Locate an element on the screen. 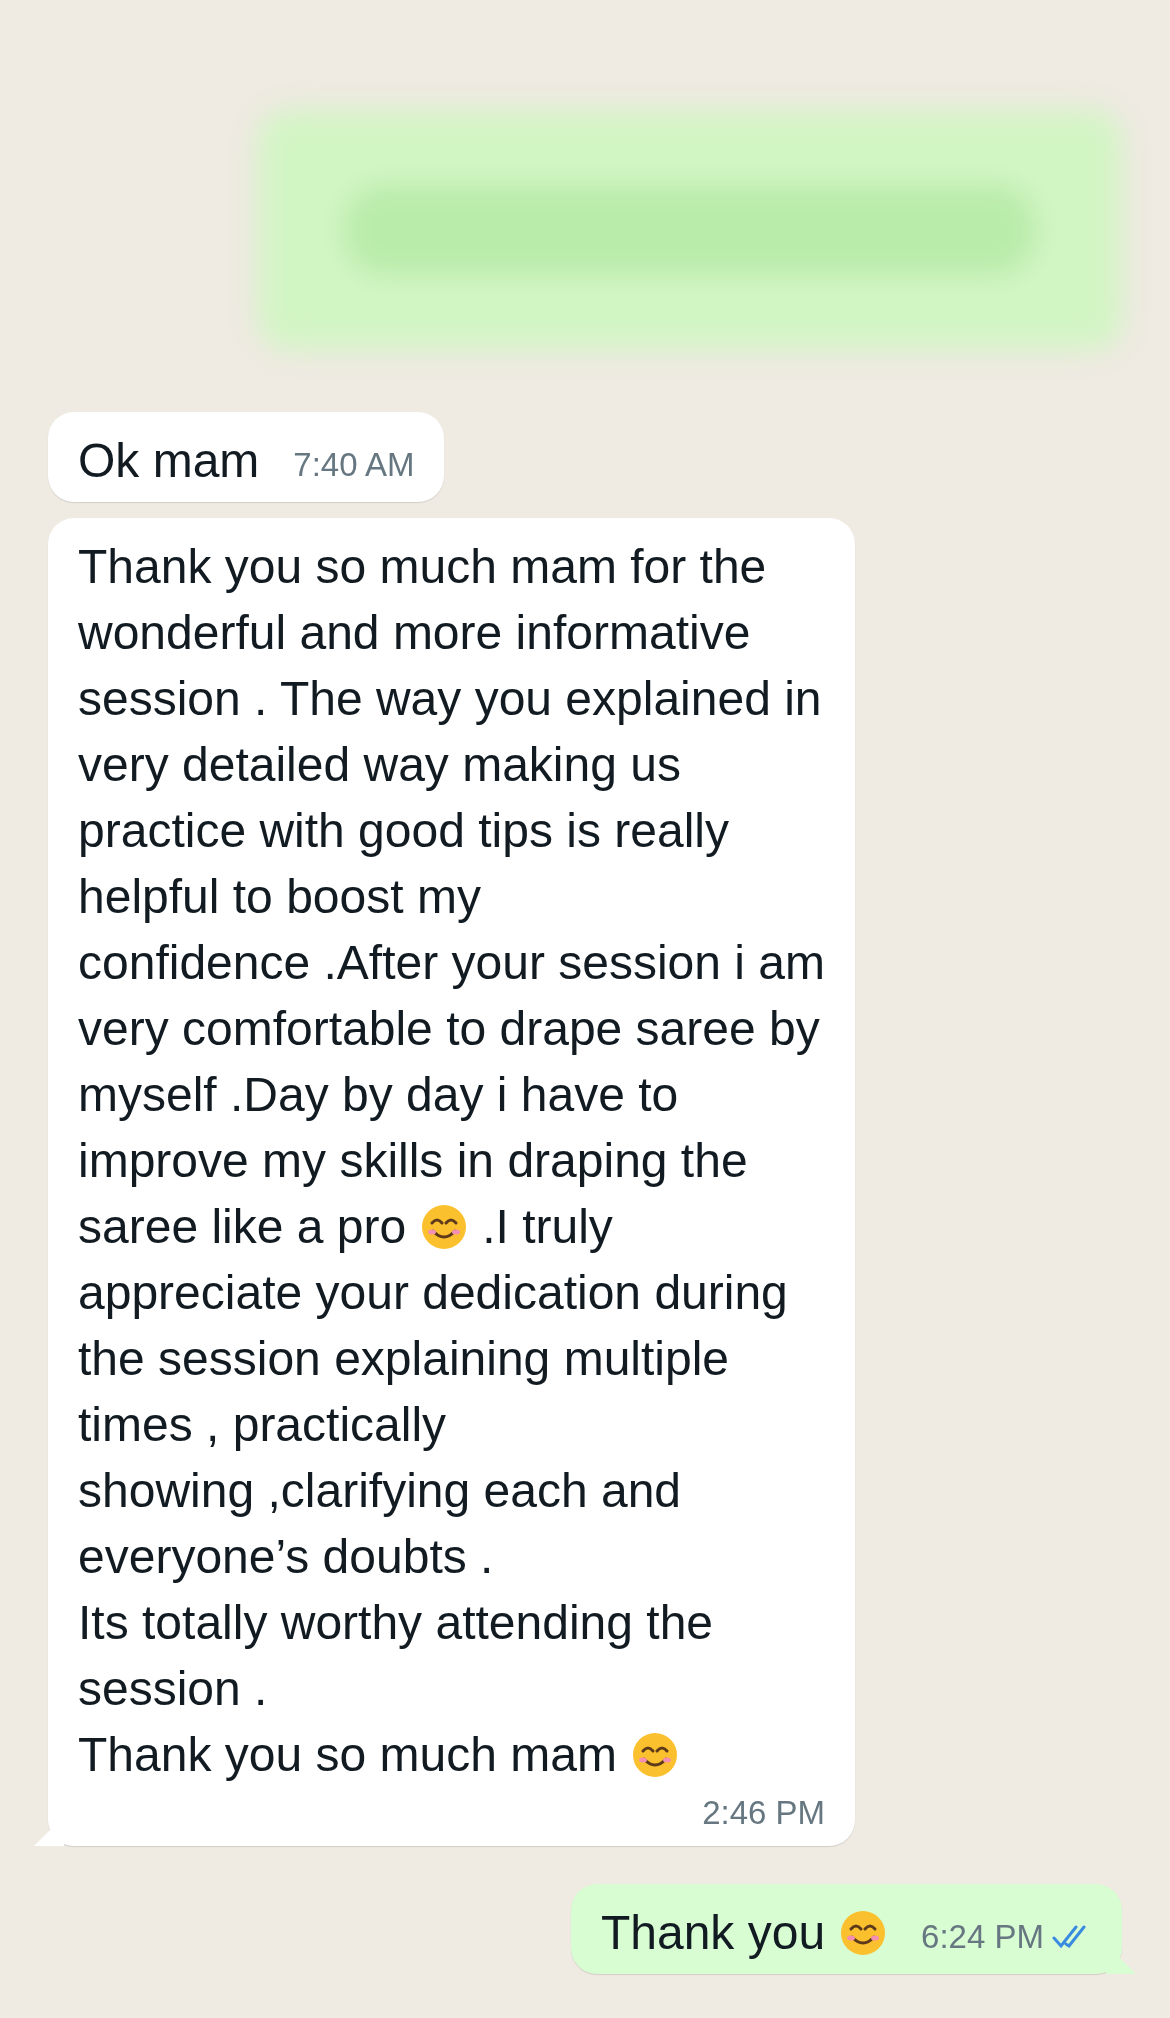  message-text: Thank you so much mam is located at coordinates (347, 1755).